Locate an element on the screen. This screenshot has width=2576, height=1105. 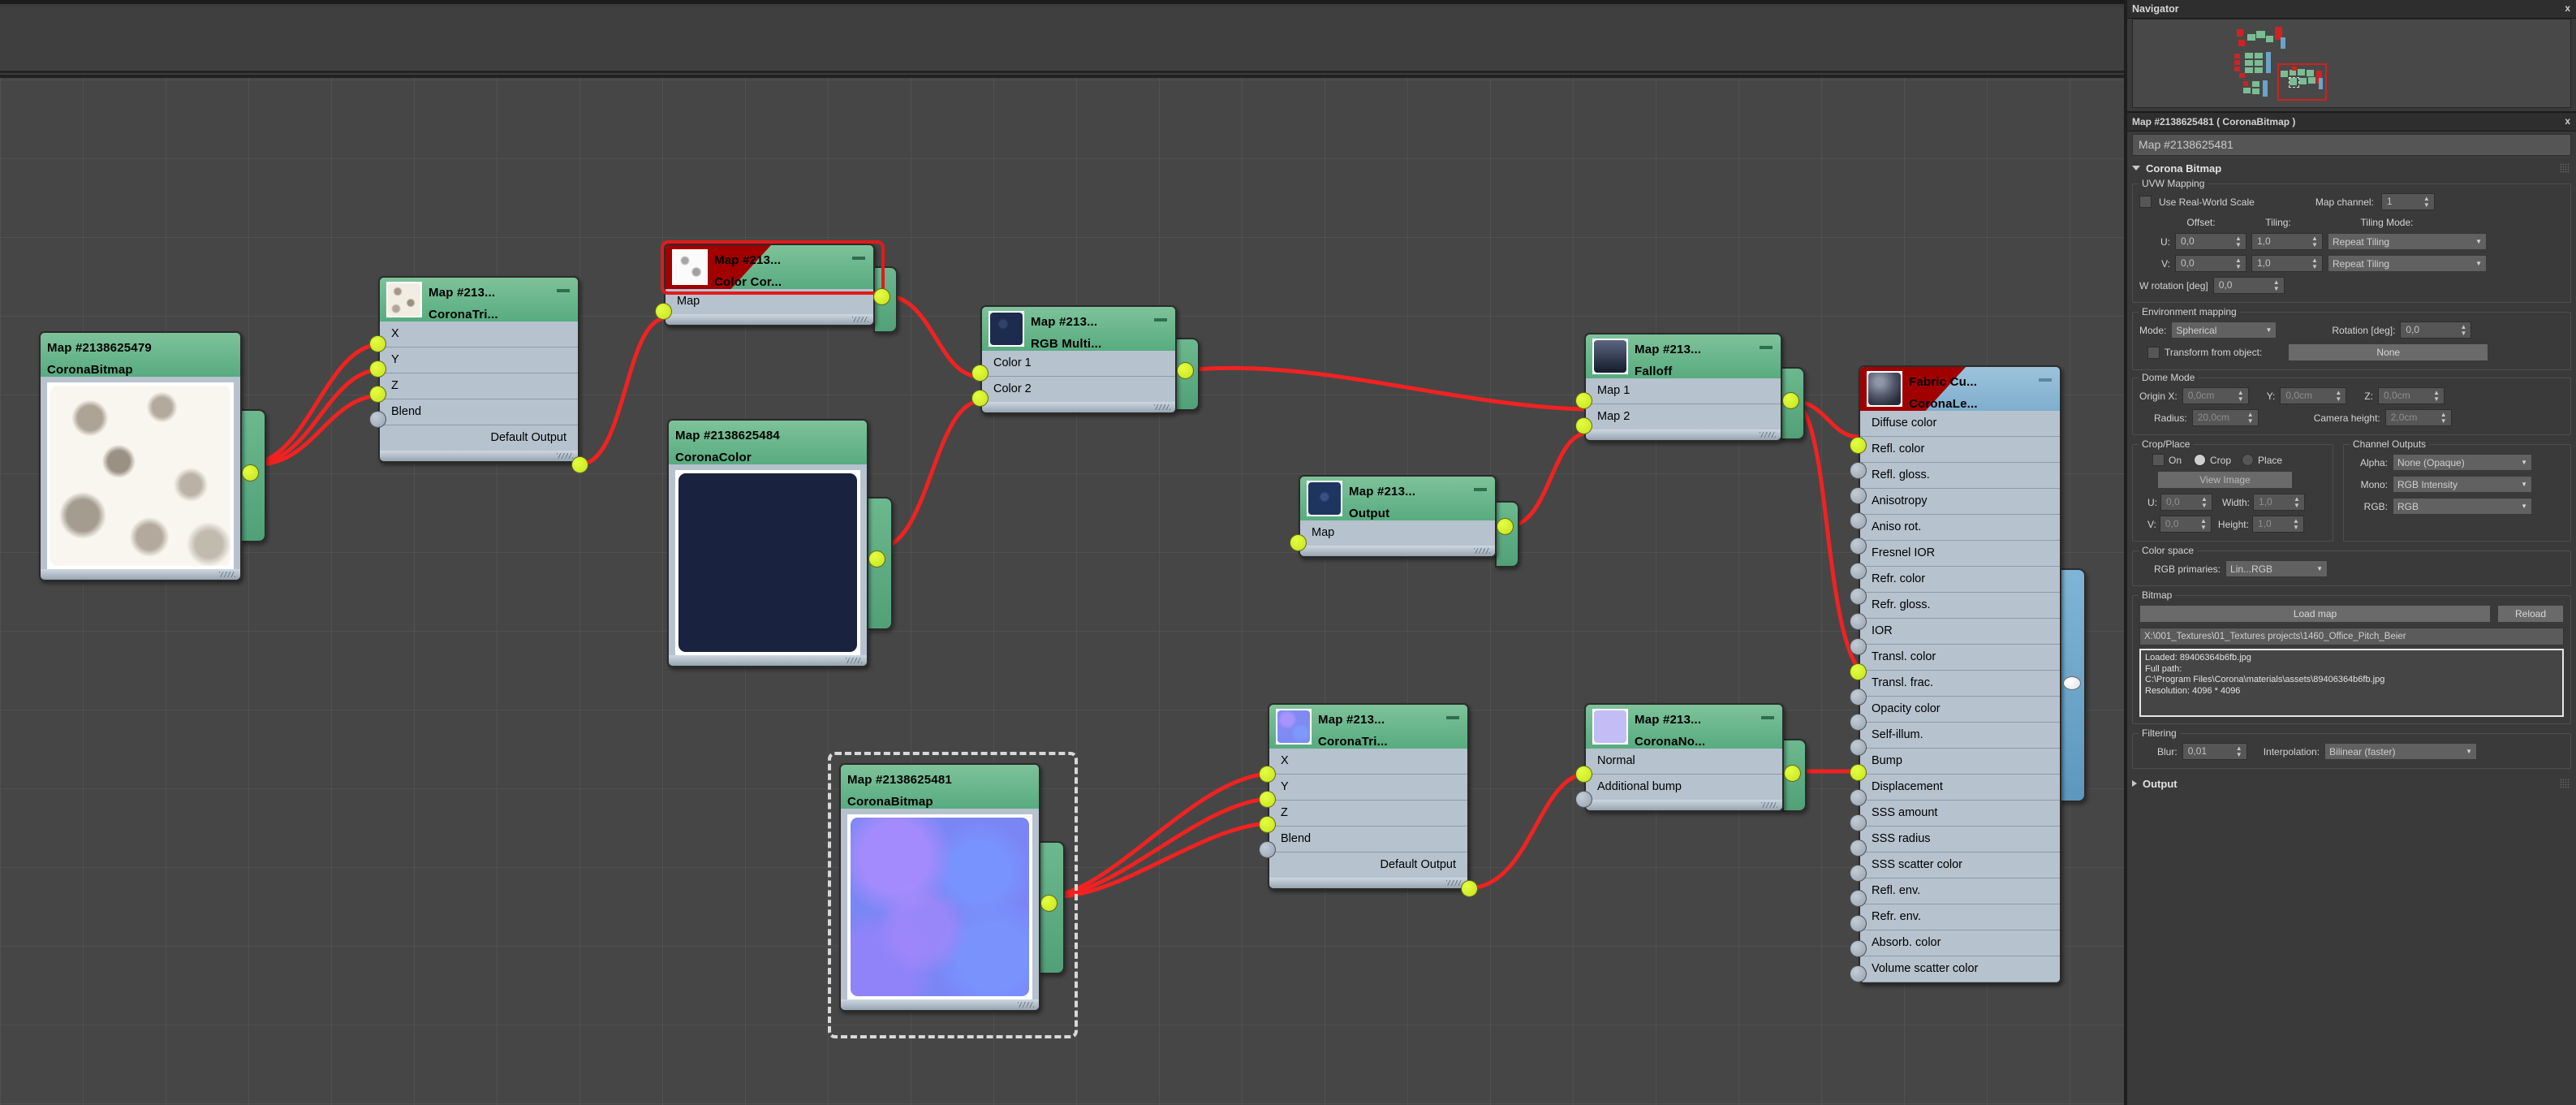
node-body: Map #213... Falloff Map 1 Map 2 is located at coordinates (1683, 387).